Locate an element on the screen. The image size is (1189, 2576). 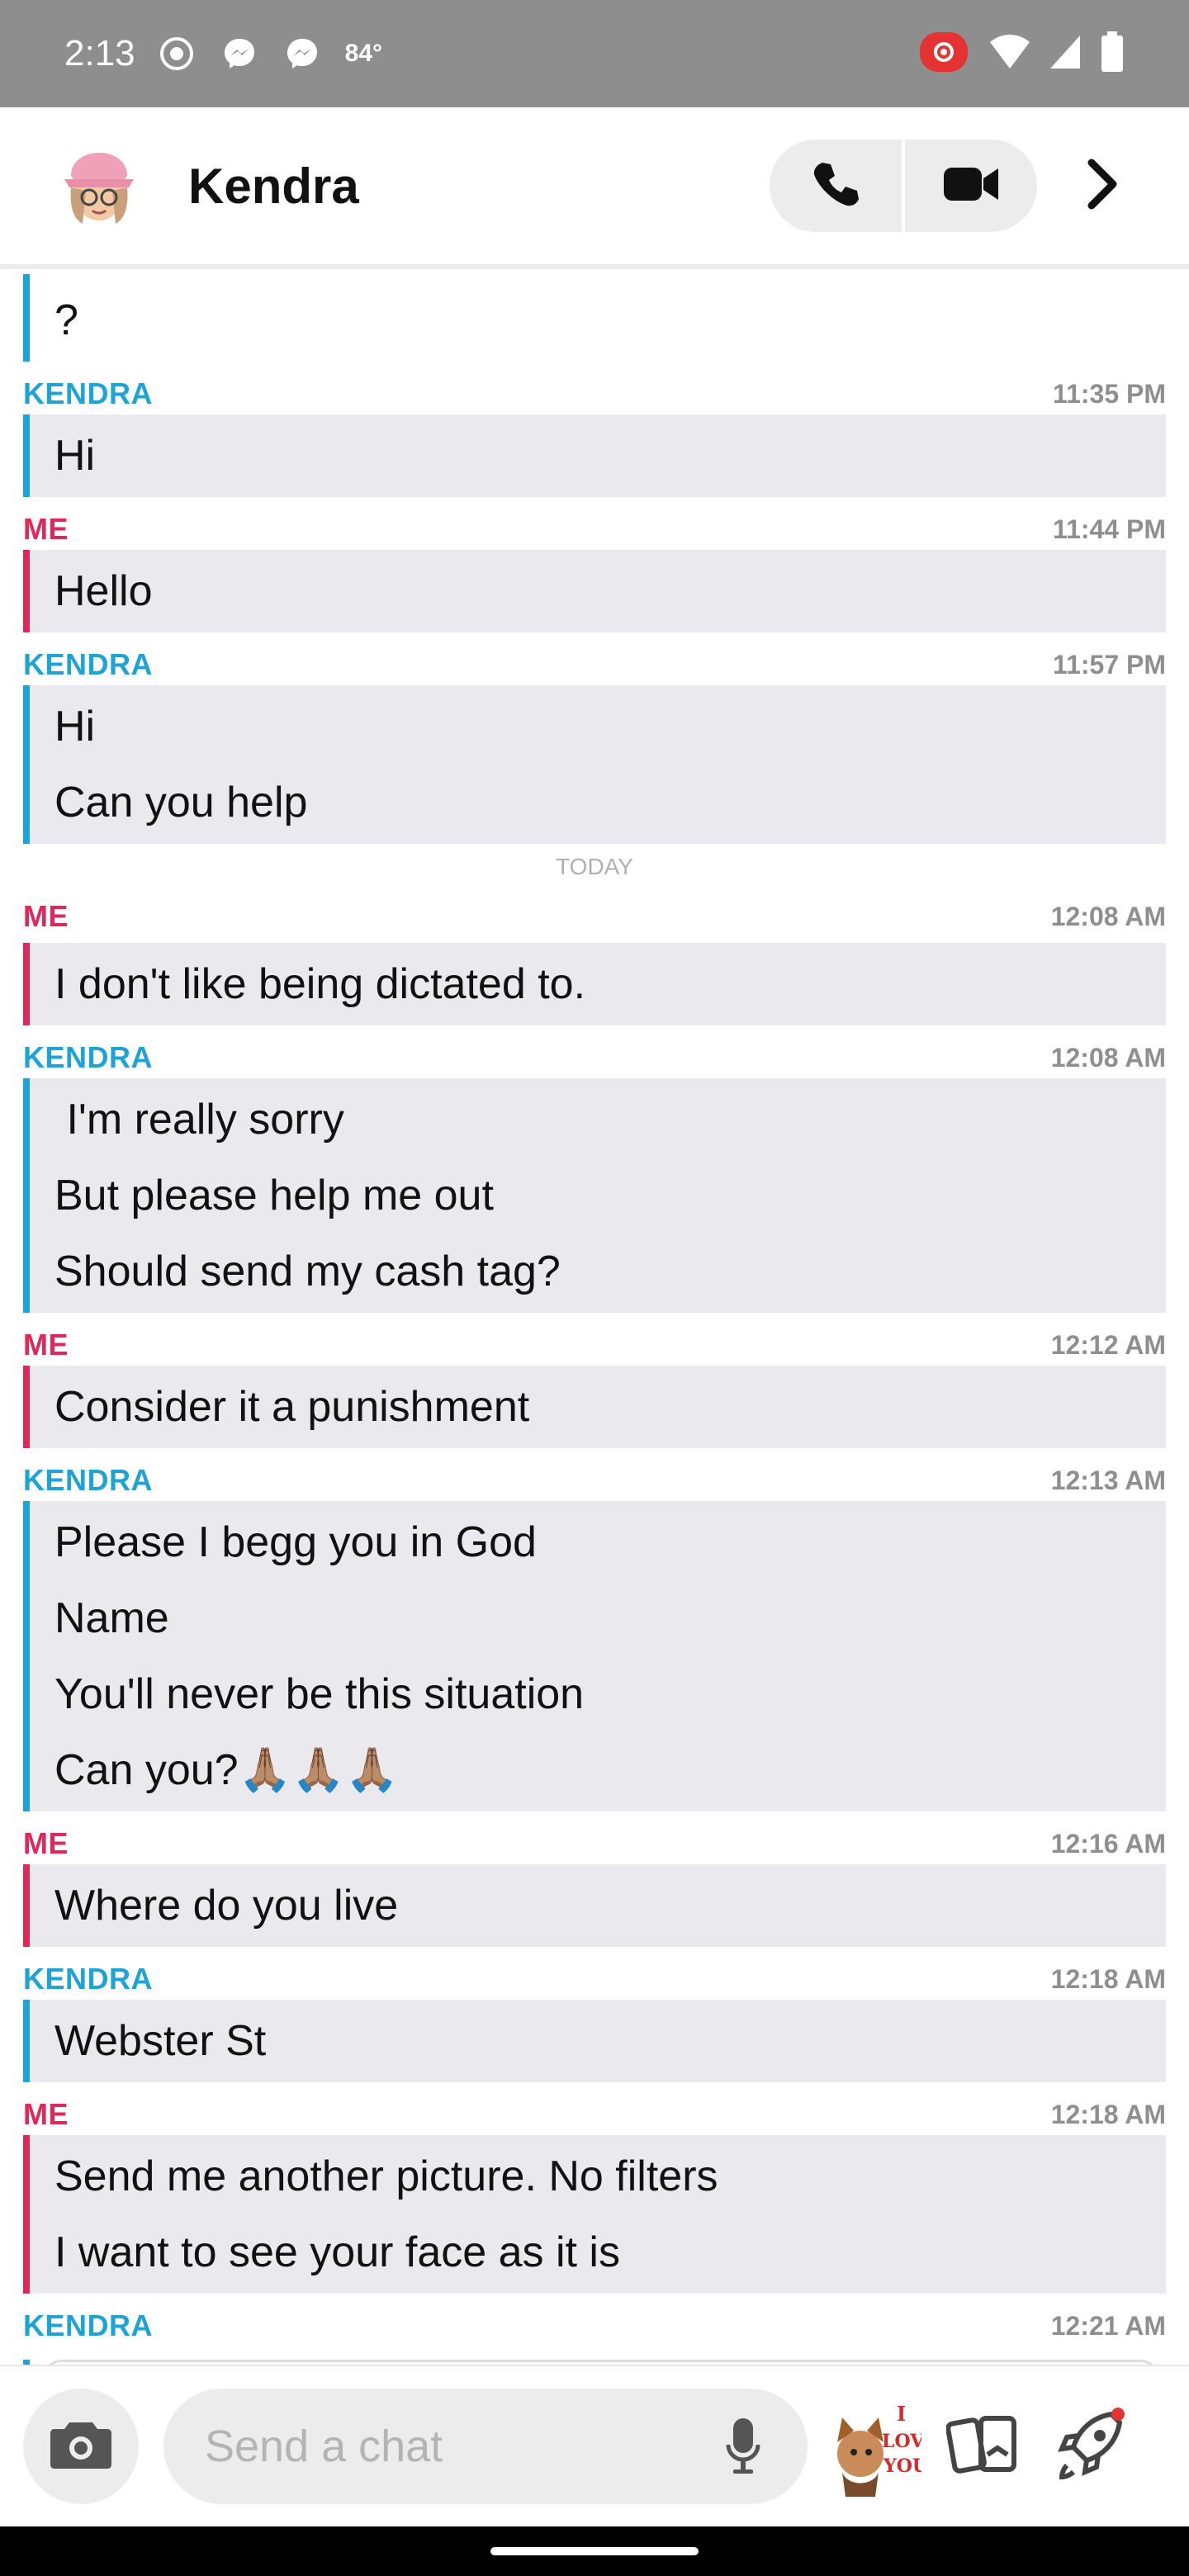
message-text: But please help me out is located at coordinates (274, 1195).